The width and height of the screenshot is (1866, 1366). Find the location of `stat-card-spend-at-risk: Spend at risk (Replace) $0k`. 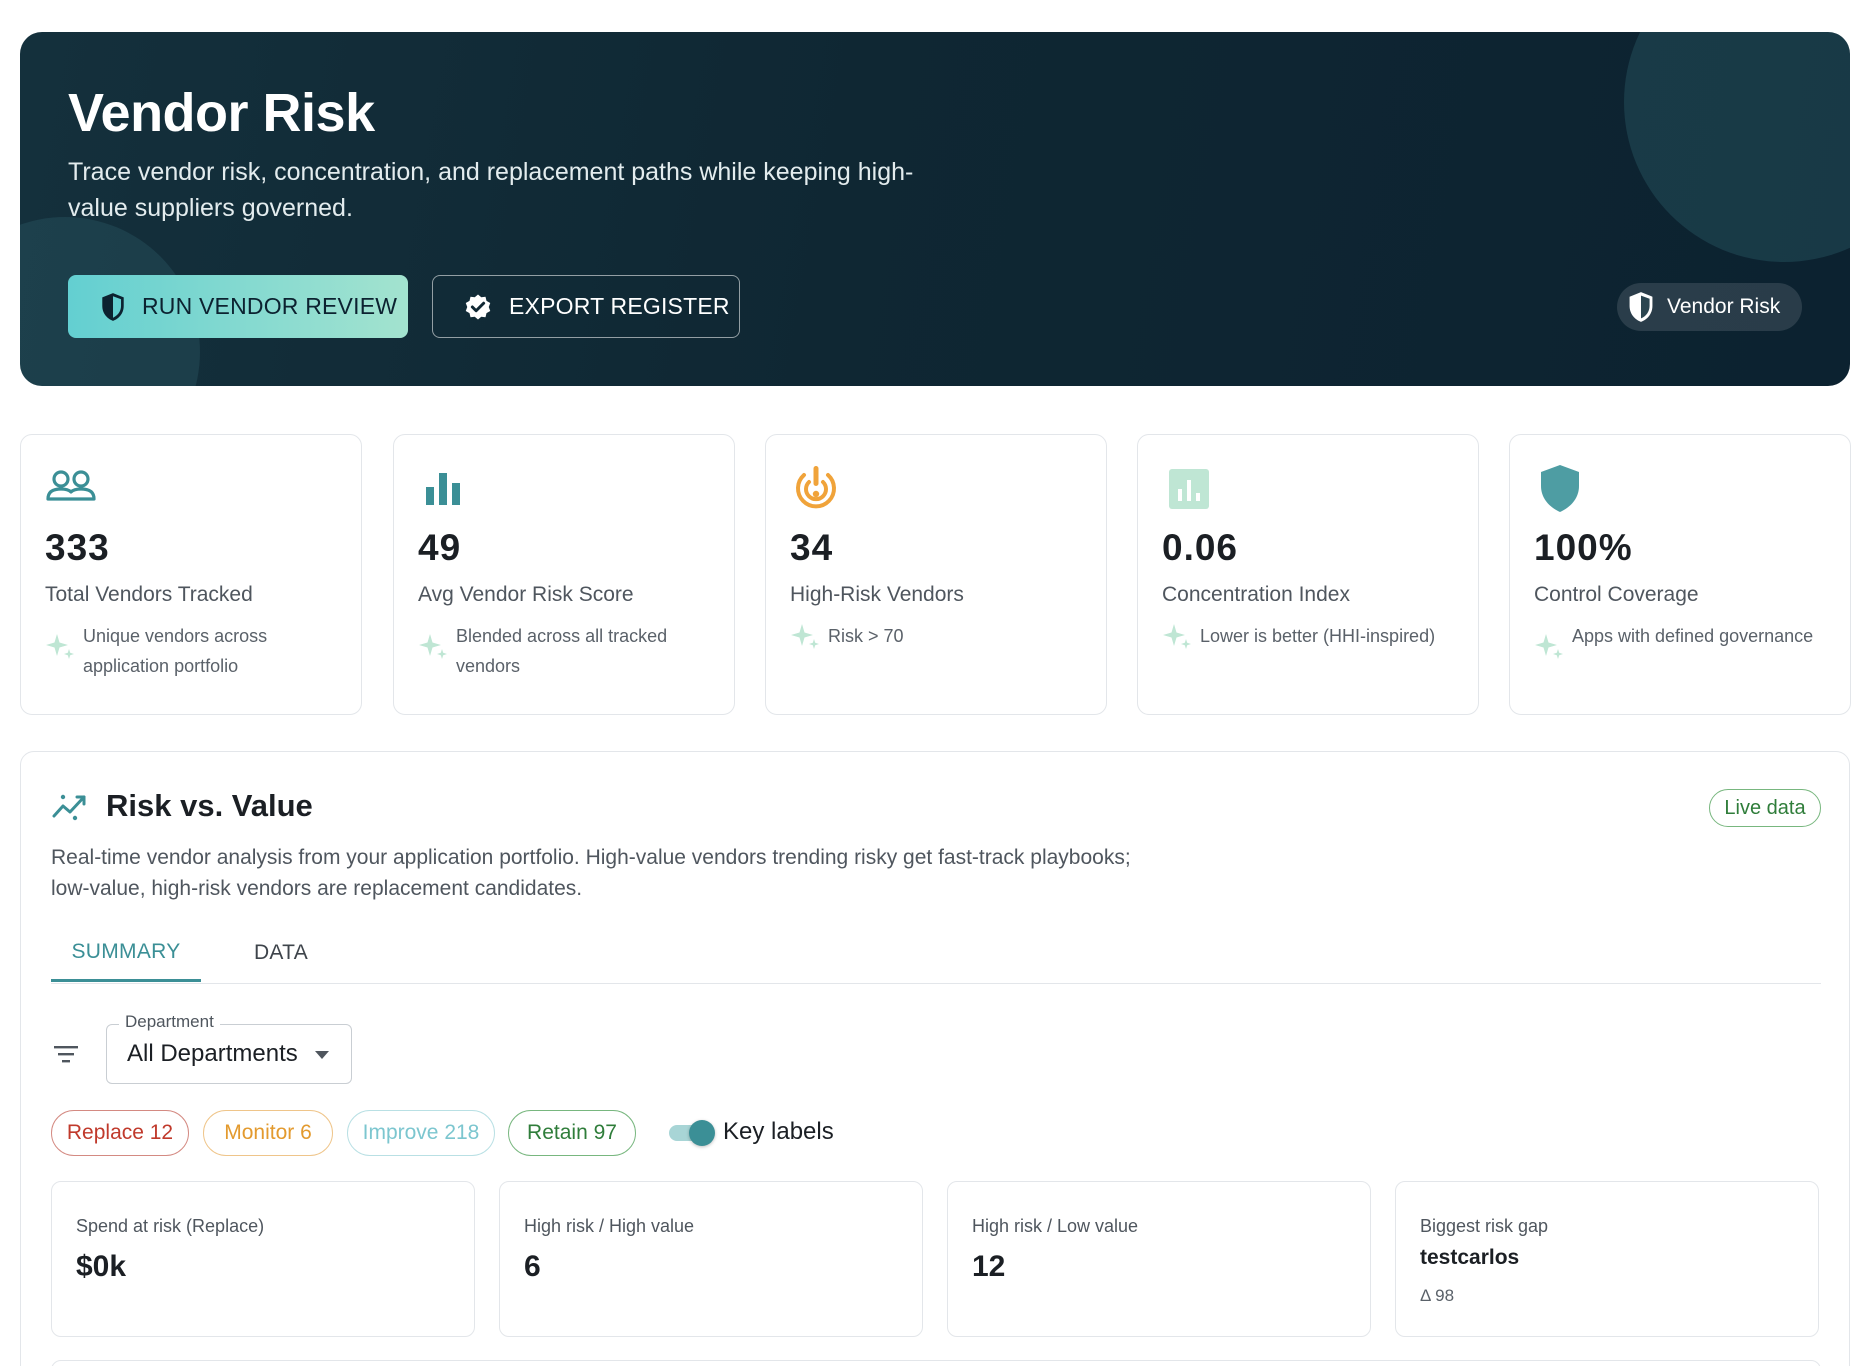

stat-card-spend-at-risk: Spend at risk (Replace) $0k is located at coordinates (263, 1259).